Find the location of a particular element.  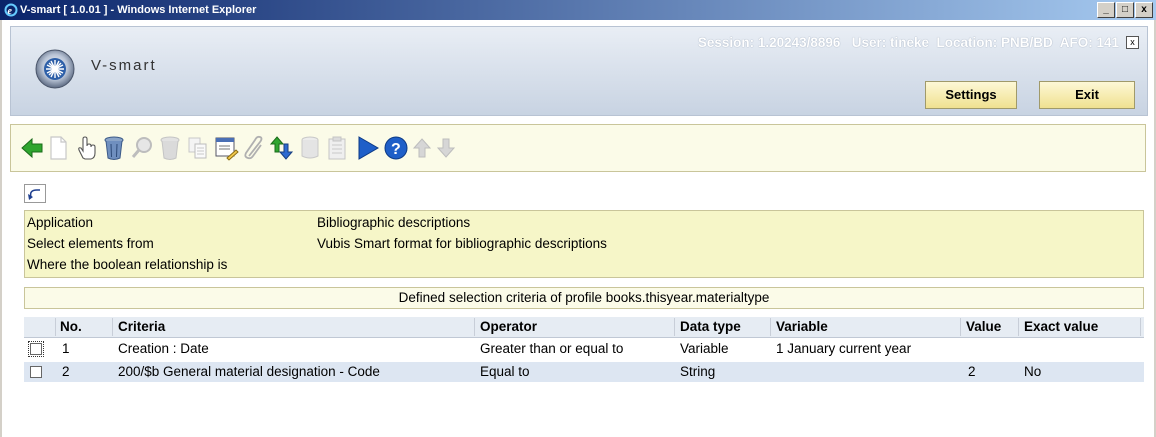

col-header-operator: Operator is located at coordinates (508, 327).